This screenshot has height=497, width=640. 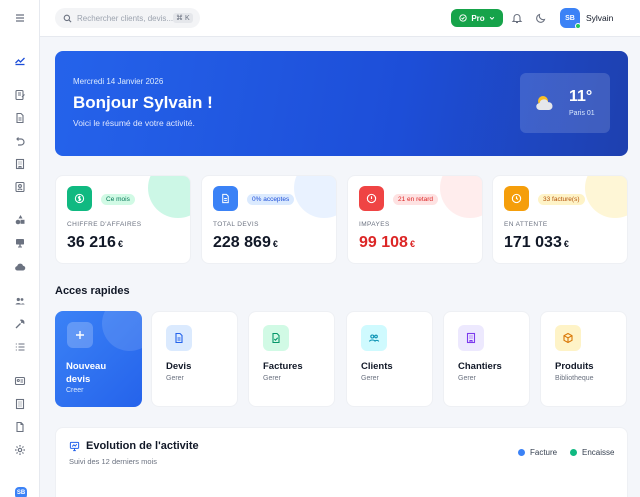 I want to click on quick-access-sites: Chantiers Gerer, so click(x=486, y=359).